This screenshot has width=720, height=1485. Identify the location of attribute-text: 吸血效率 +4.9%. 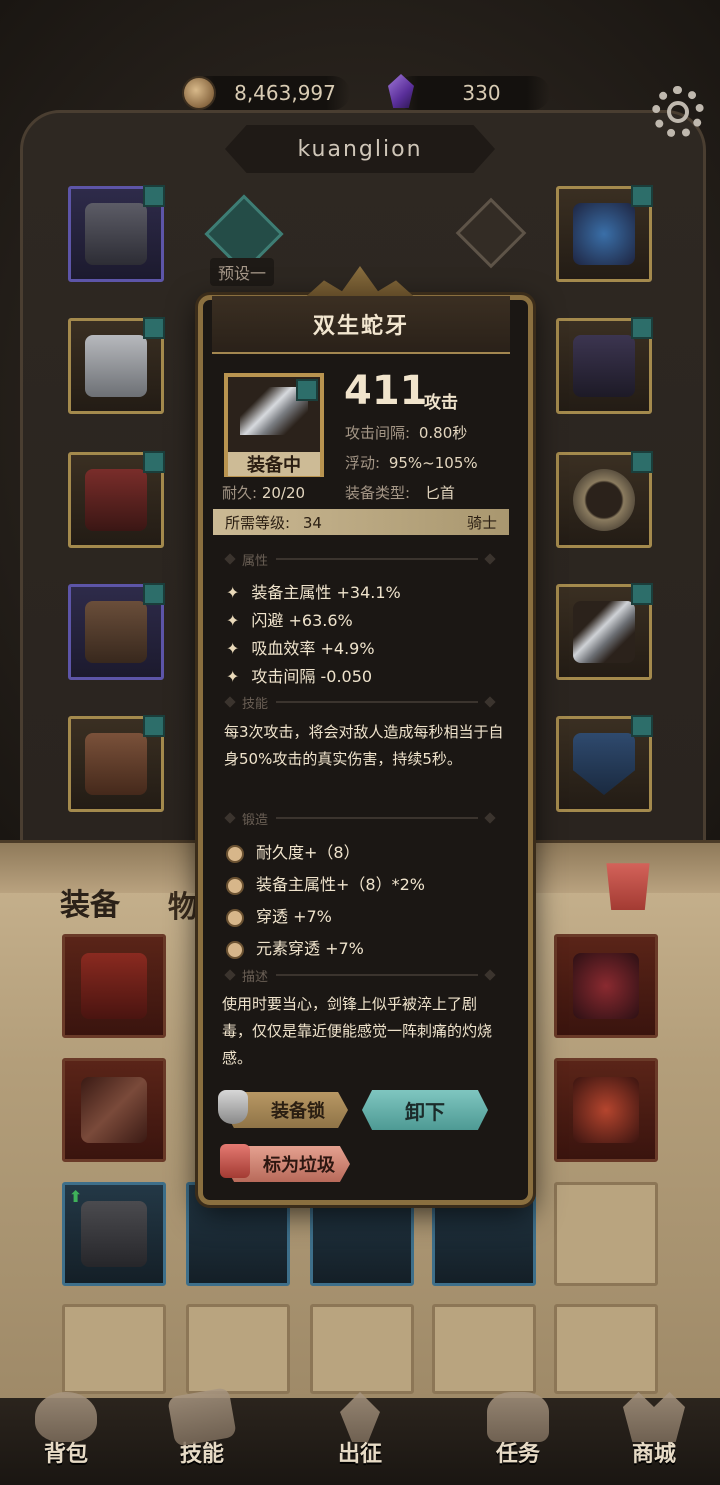
(313, 648).